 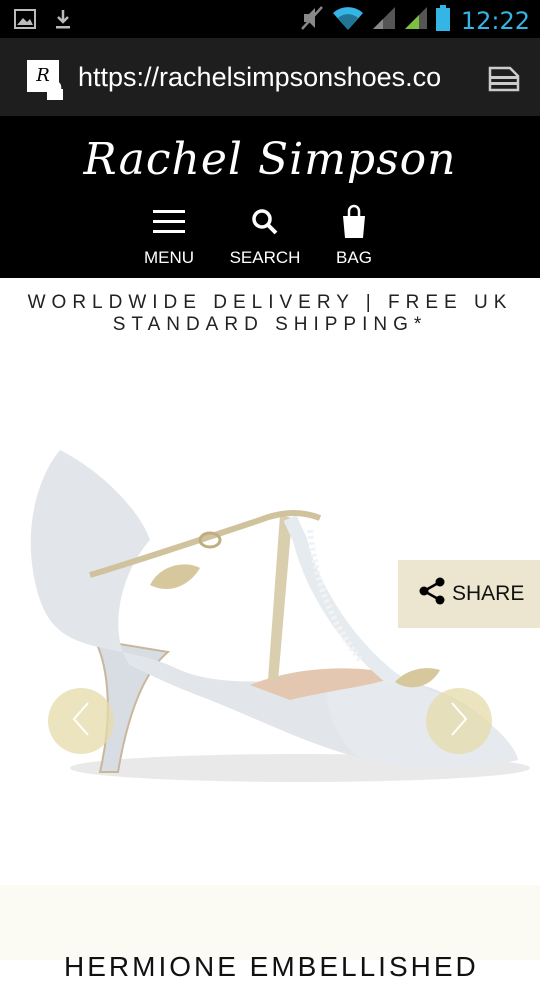 I want to click on battery-icon, so click(x=443, y=20).